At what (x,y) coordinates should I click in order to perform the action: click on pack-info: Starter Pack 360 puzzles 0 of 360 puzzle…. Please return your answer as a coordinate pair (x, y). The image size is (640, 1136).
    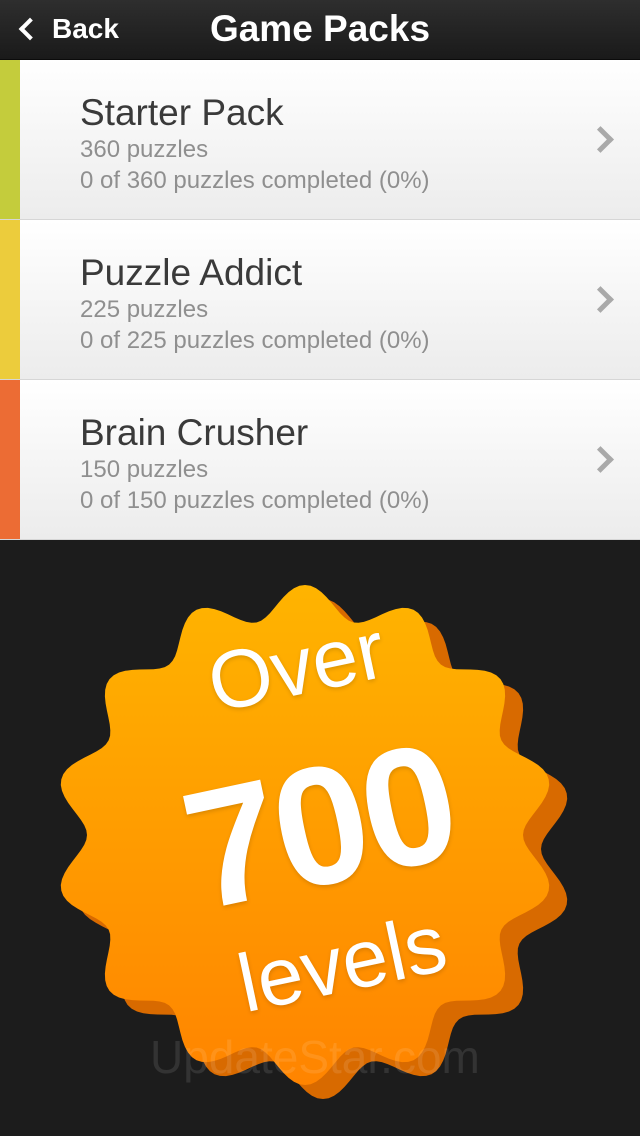
    Looking at the image, I should click on (255, 144).